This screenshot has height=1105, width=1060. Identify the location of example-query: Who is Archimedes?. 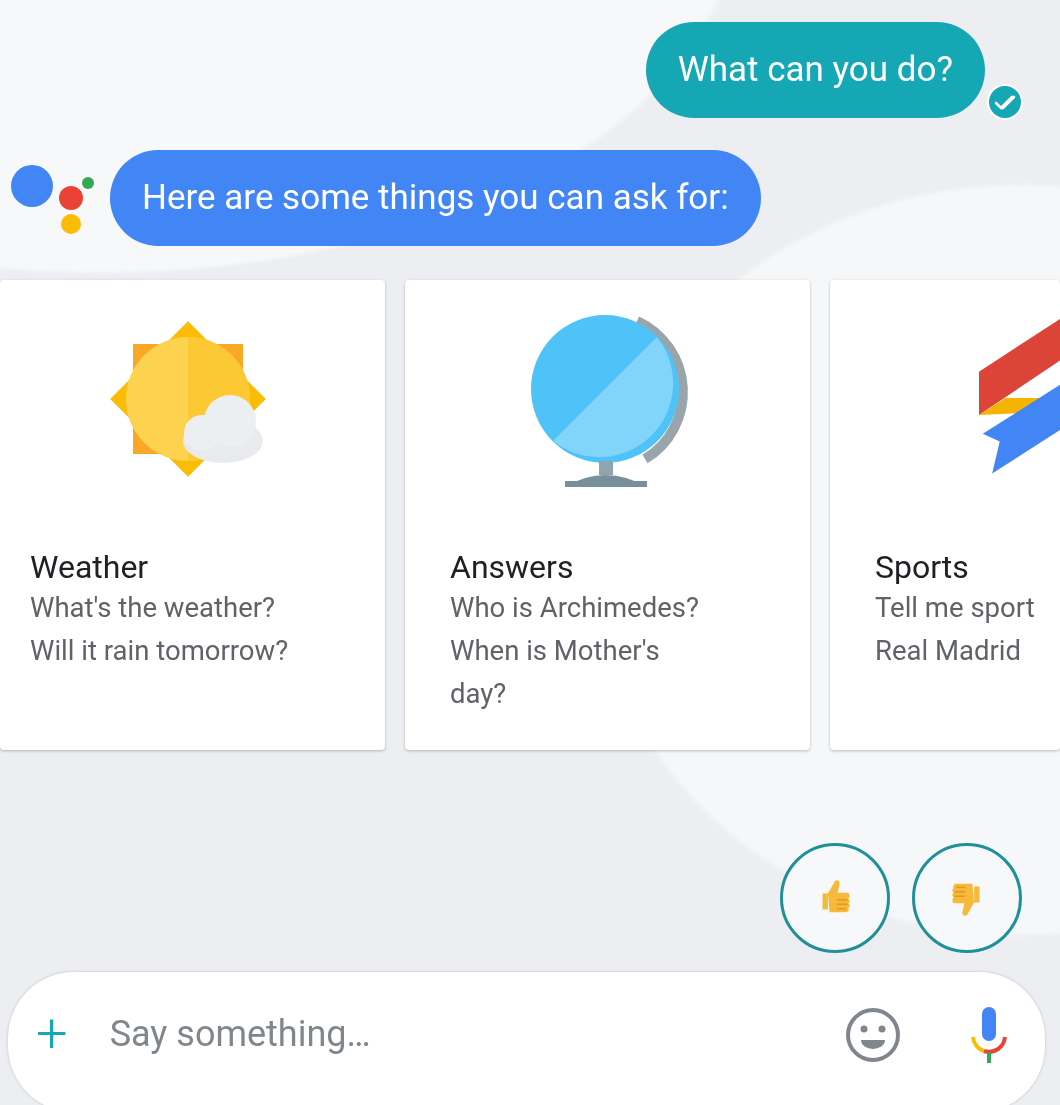
(575, 608).